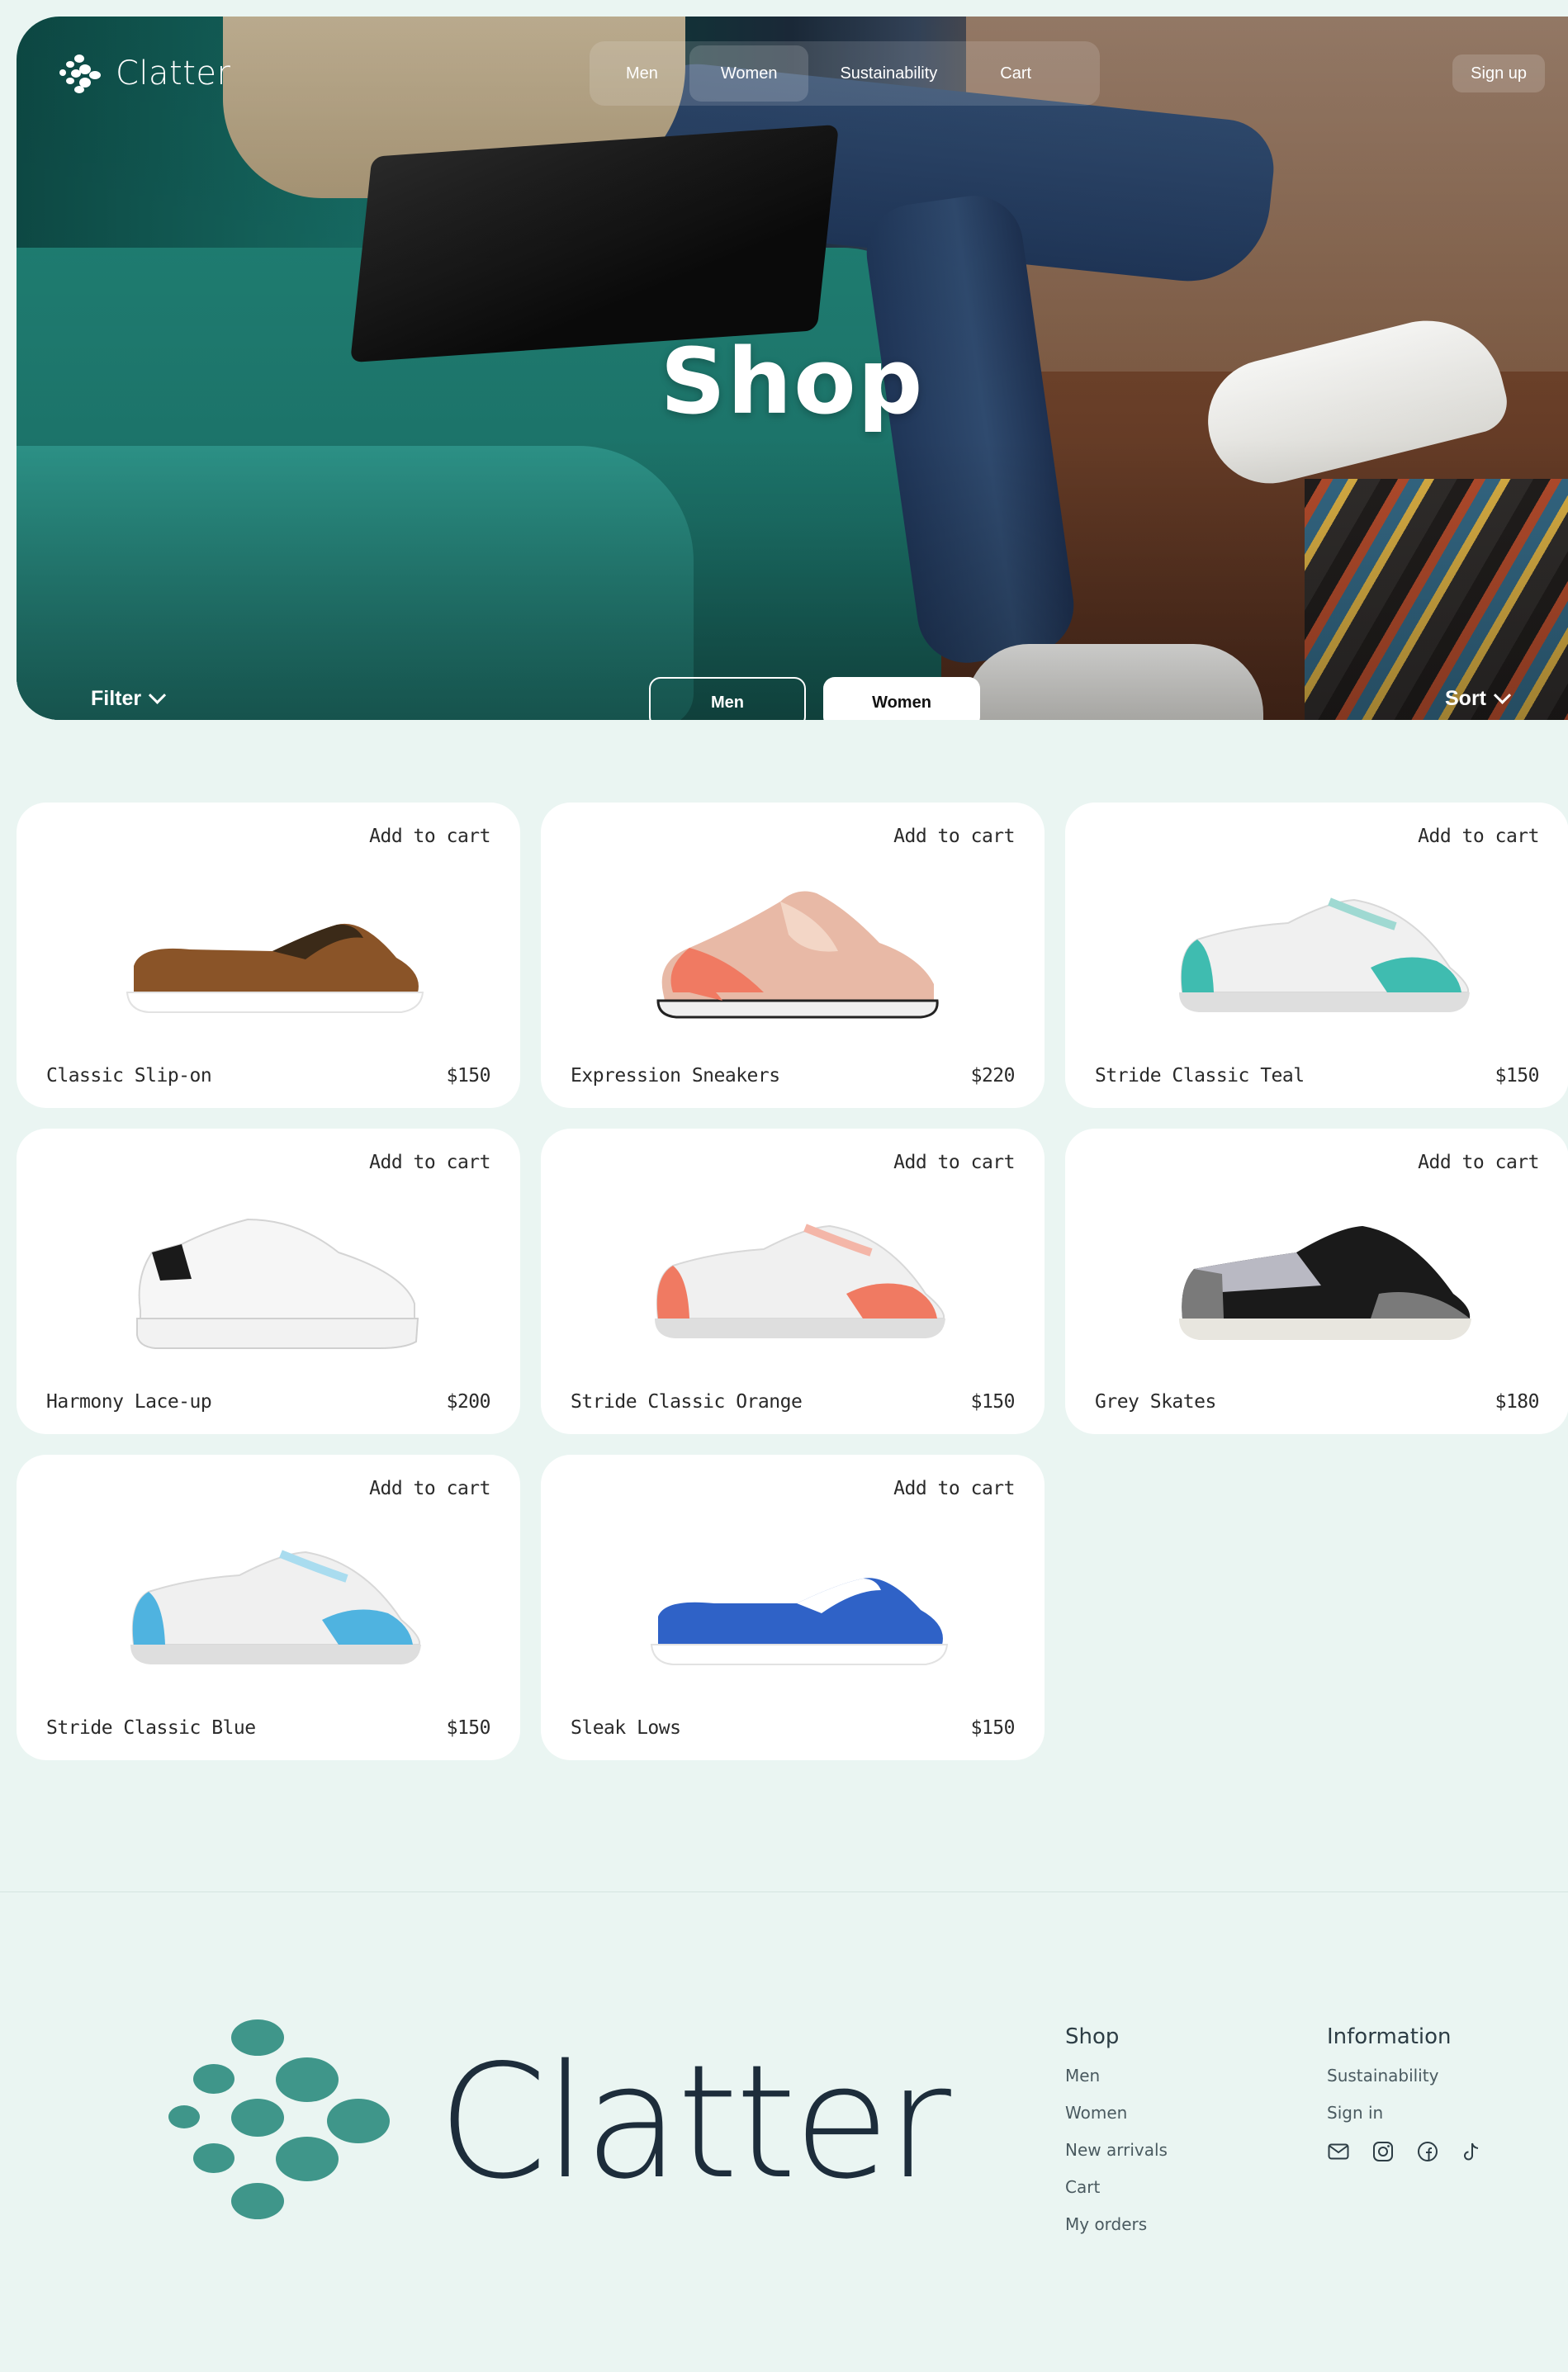 Image resolution: width=1568 pixels, height=2372 pixels. Describe the element at coordinates (129, 1076) in the screenshot. I see `product-name: Classic Slip-on` at that location.